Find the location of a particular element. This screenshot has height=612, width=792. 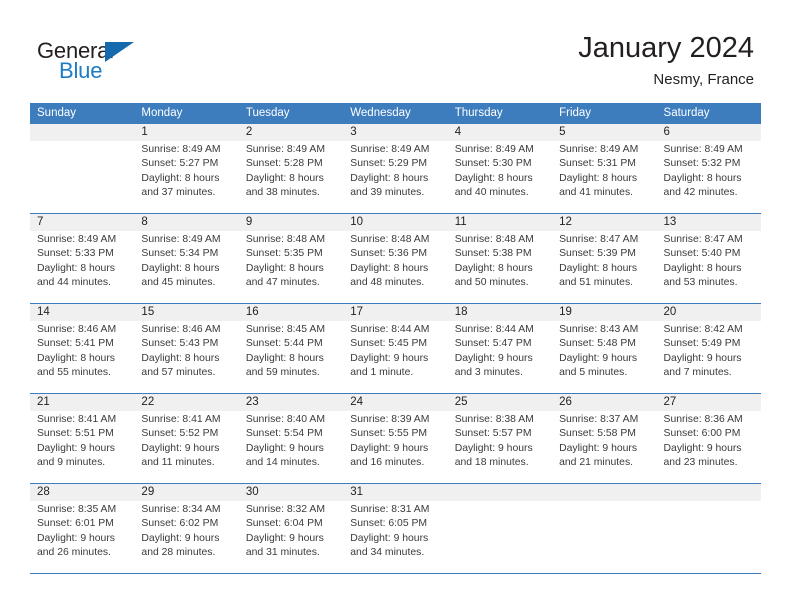

day-number: 3 is located at coordinates (395, 132).